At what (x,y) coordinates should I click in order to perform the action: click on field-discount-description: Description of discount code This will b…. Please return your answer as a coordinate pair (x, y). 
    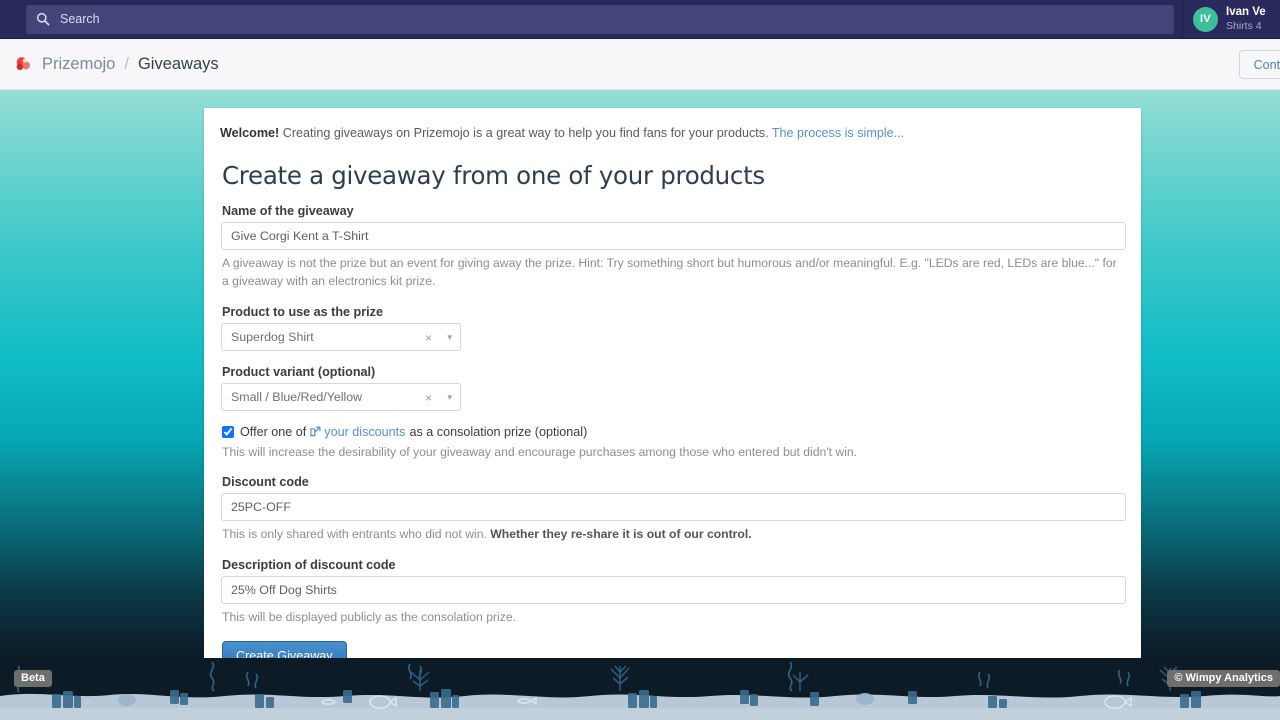
    Looking at the image, I should click on (673, 592).